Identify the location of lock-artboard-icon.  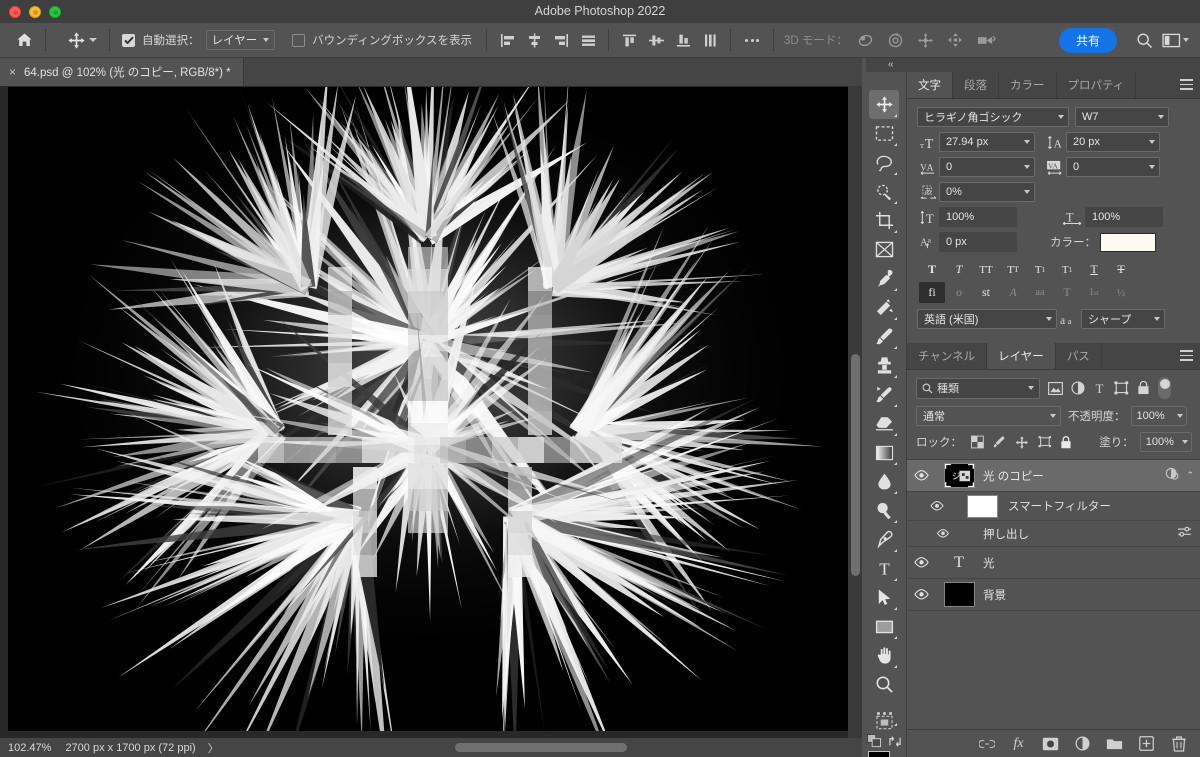
(1045, 442).